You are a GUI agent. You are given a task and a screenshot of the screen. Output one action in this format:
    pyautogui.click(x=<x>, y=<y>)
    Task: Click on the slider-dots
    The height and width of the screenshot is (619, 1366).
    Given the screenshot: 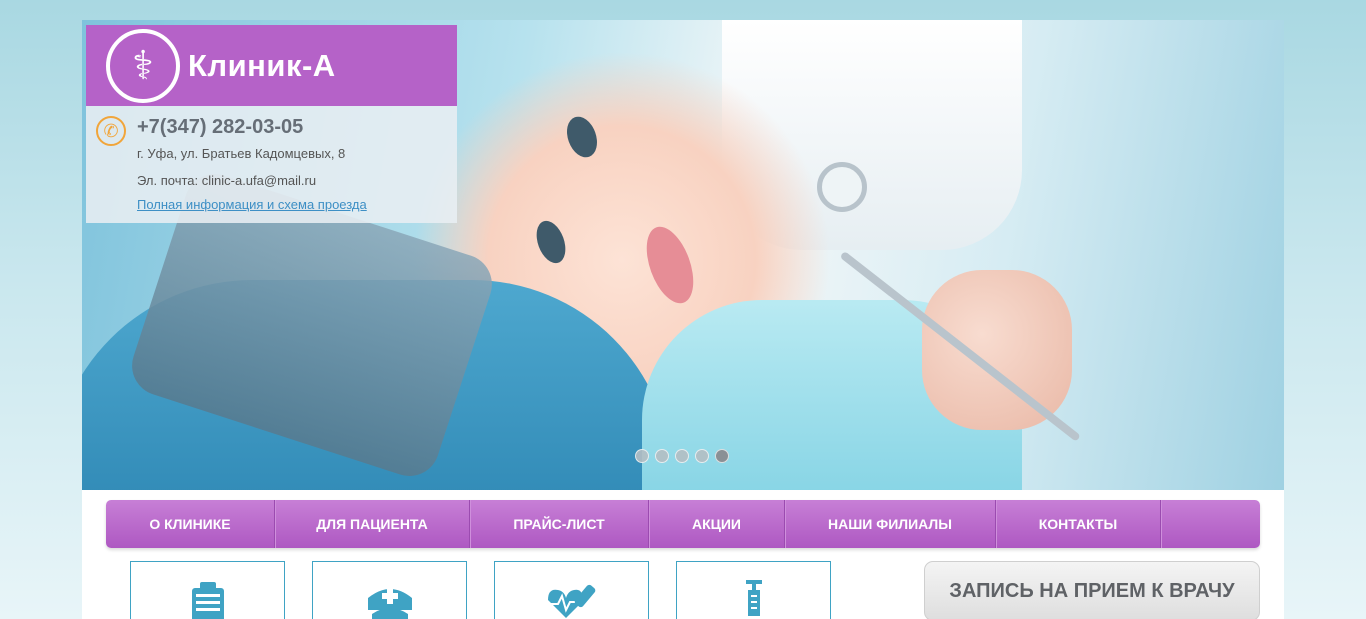 What is the action you would take?
    pyautogui.click(x=682, y=456)
    